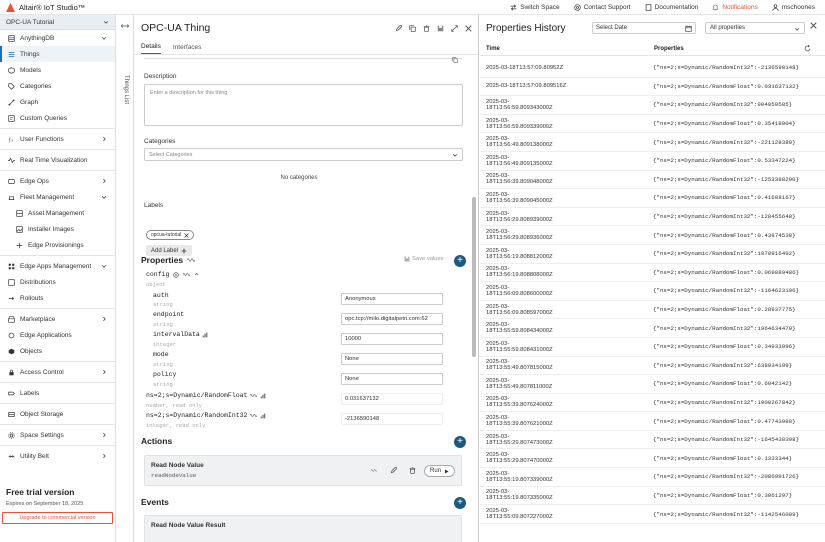 The height and width of the screenshot is (542, 825). What do you see at coordinates (671, 7) in the screenshot?
I see `documentation-button: Documentation` at bounding box center [671, 7].